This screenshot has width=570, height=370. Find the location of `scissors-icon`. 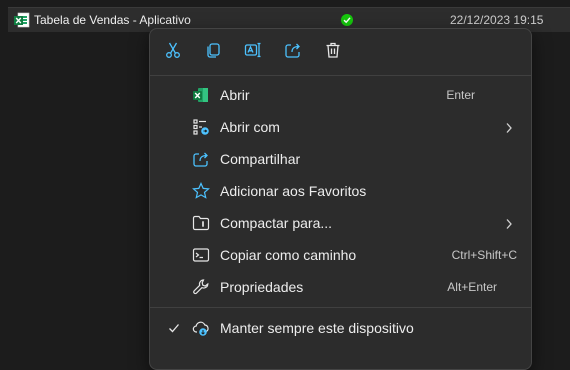

scissors-icon is located at coordinates (173, 52).